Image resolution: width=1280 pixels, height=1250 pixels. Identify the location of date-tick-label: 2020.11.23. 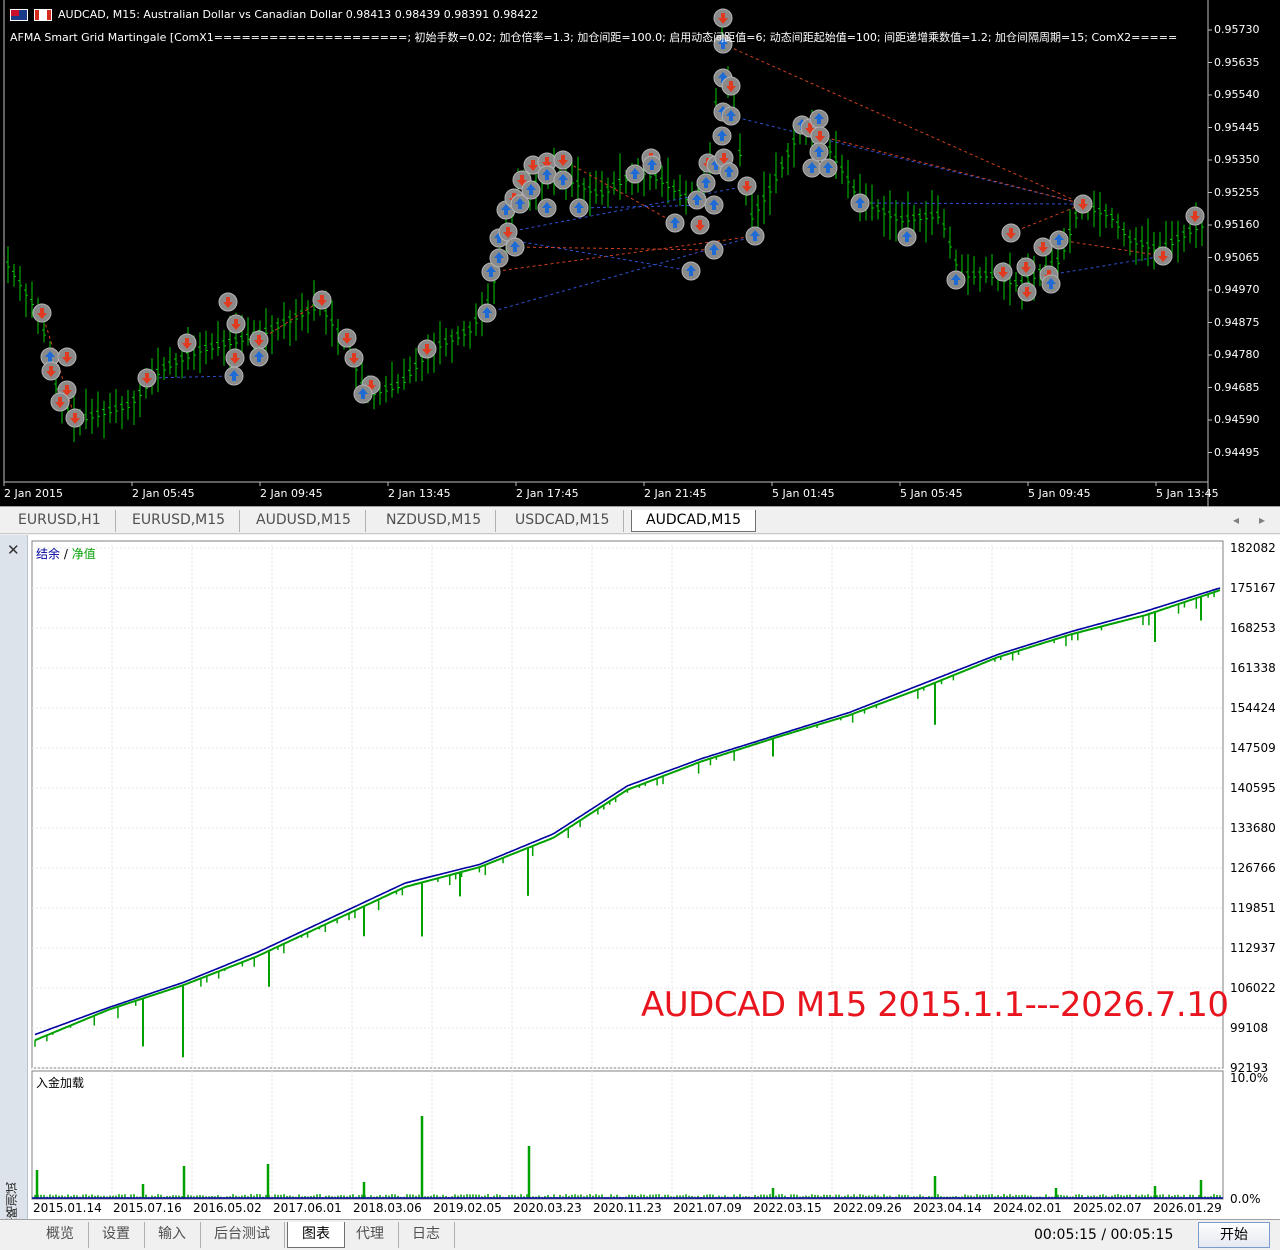
(627, 1208).